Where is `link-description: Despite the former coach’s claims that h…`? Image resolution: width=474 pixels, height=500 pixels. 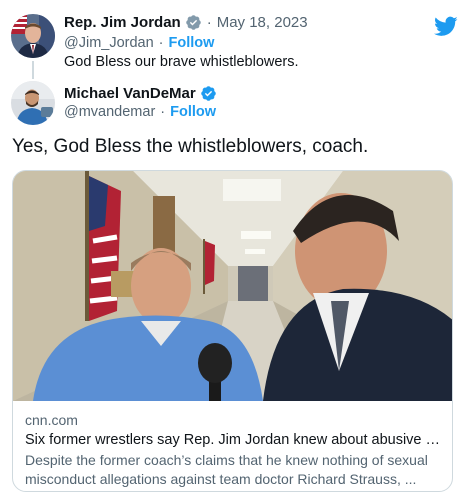 link-description: Despite the former coach’s claims that h… is located at coordinates (226, 469).